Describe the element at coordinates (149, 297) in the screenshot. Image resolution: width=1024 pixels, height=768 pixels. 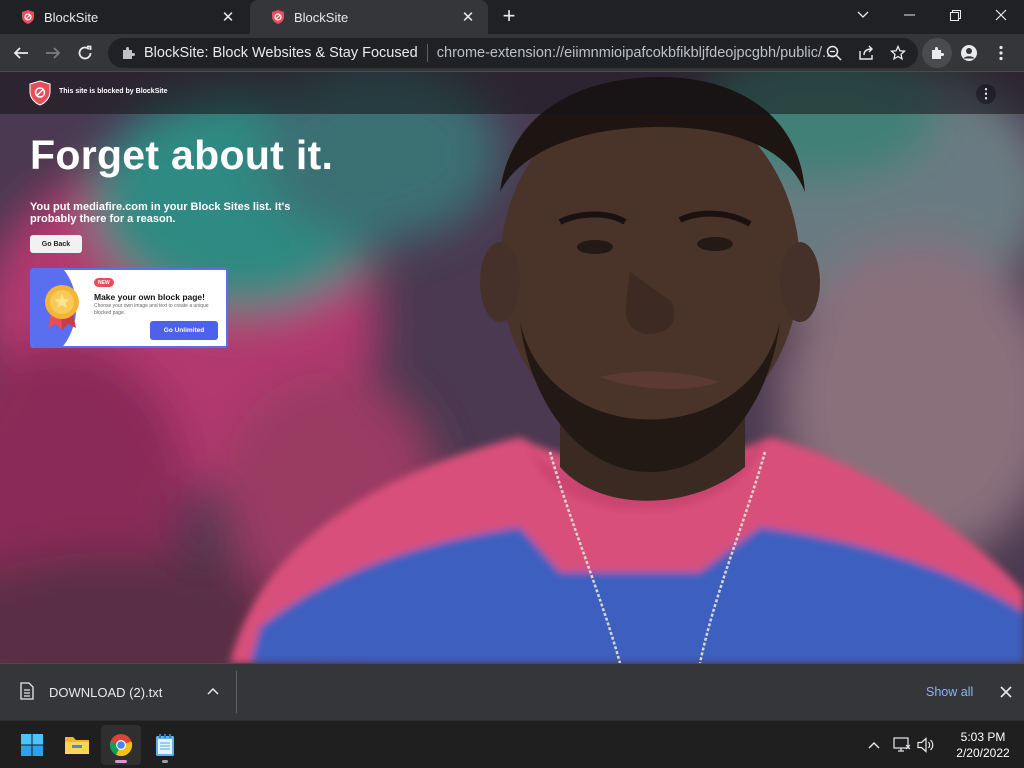
I see `promo-title: Make your own block page!` at that location.